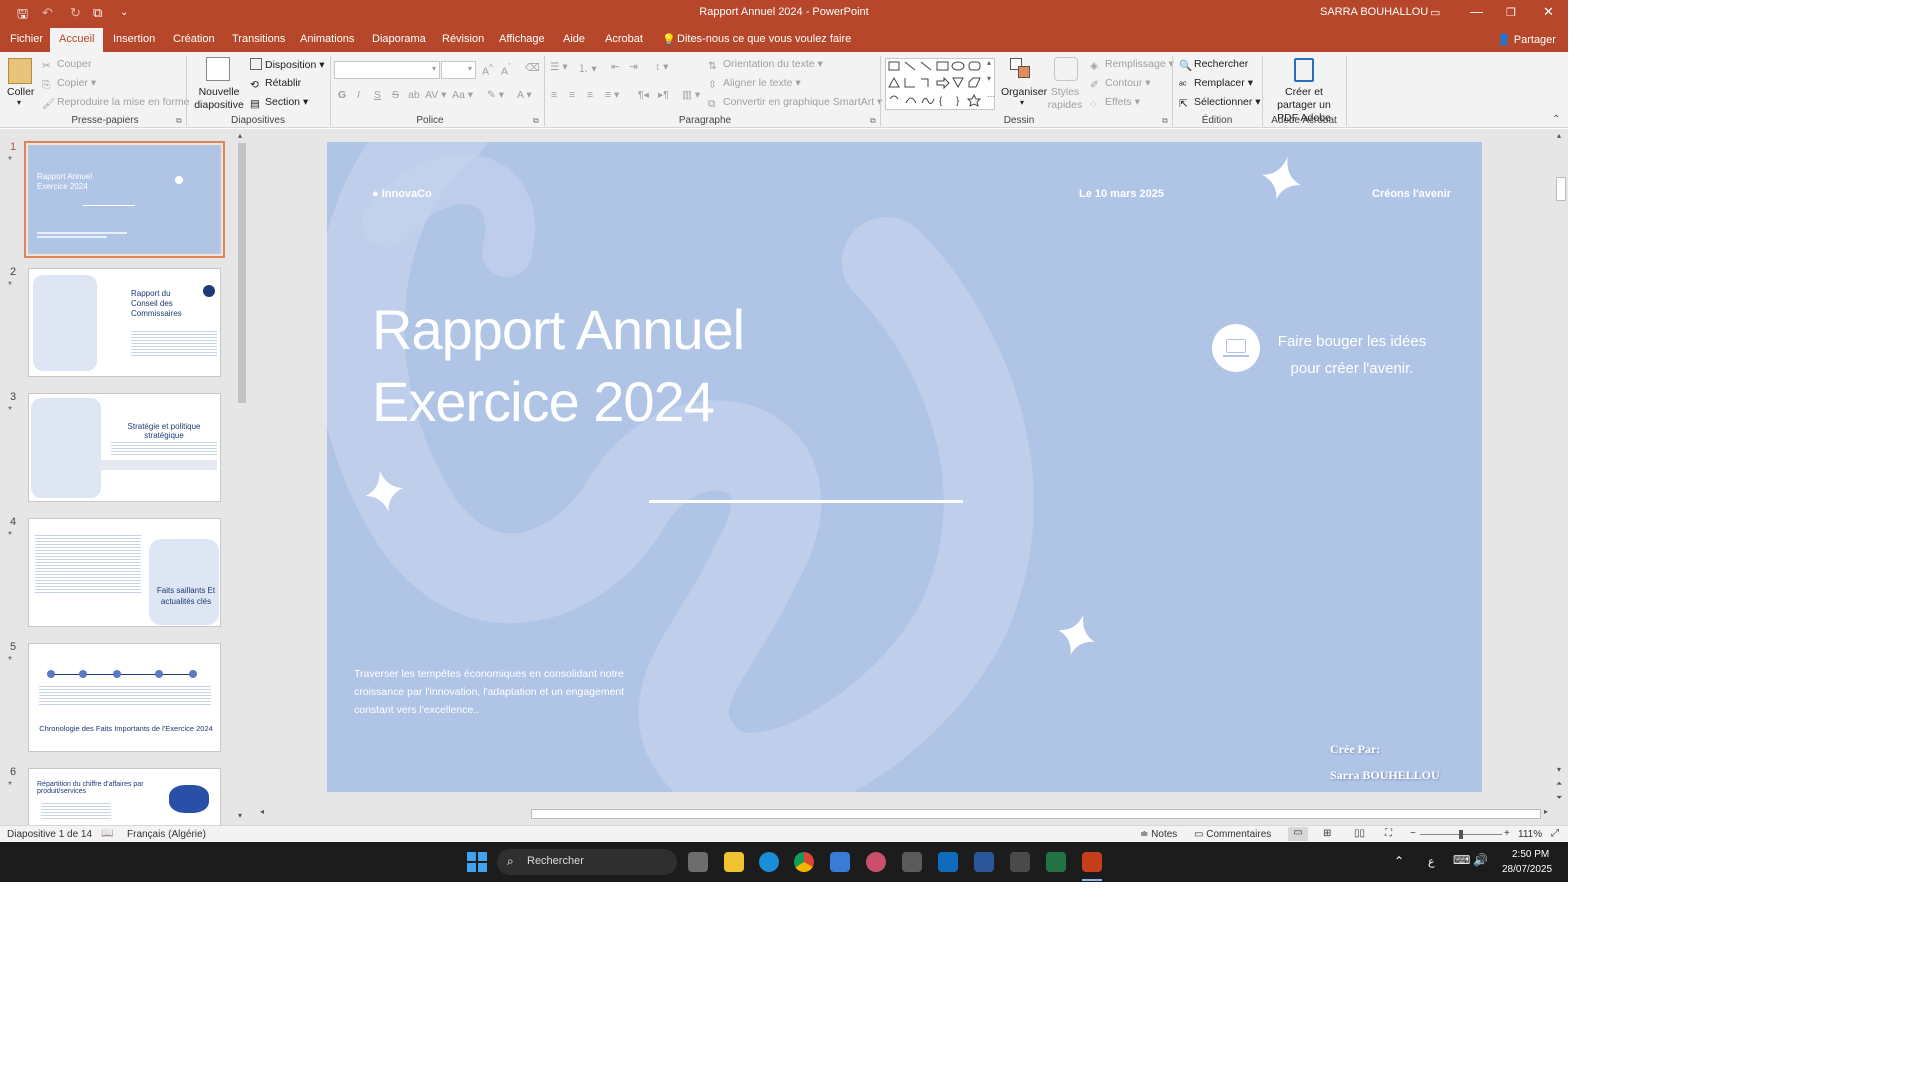  What do you see at coordinates (989, 62) in the screenshot?
I see `shapes-scroll-up-icon: ▴` at bounding box center [989, 62].